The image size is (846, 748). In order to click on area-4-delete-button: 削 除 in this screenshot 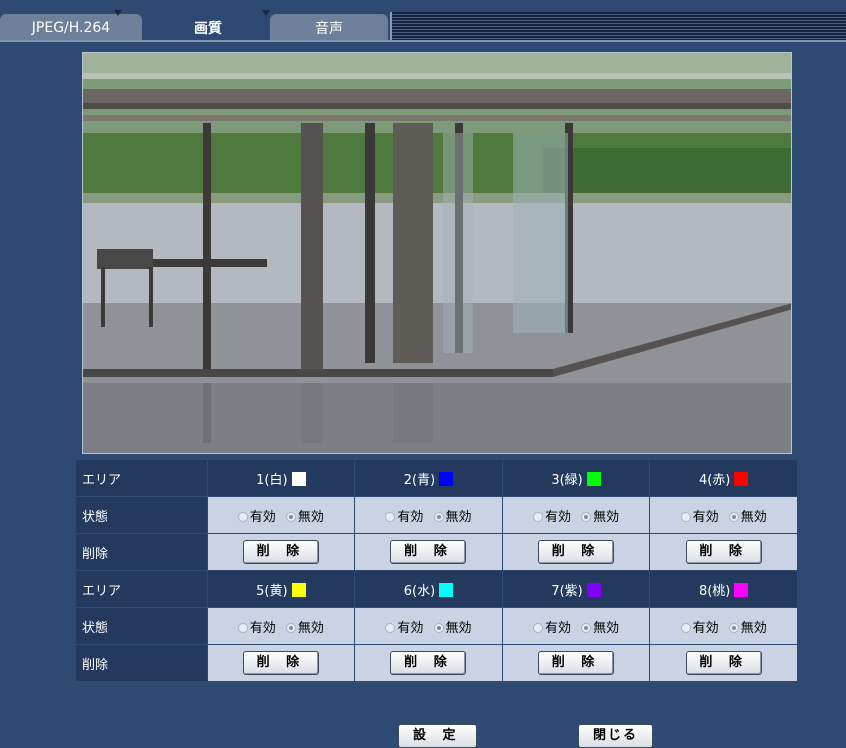, I will do `click(723, 552)`.